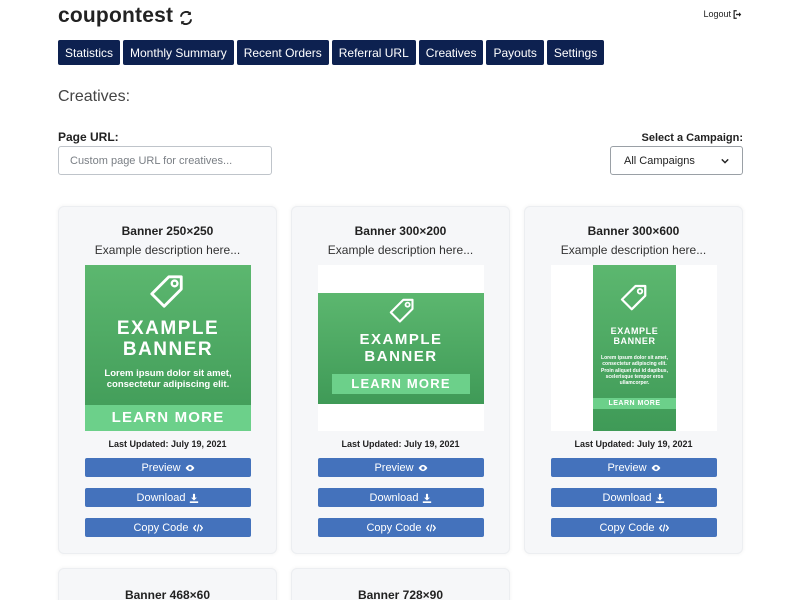 Image resolution: width=800 pixels, height=600 pixels. Describe the element at coordinates (167, 231) in the screenshot. I see `creative-title: Banner 250×250` at that location.